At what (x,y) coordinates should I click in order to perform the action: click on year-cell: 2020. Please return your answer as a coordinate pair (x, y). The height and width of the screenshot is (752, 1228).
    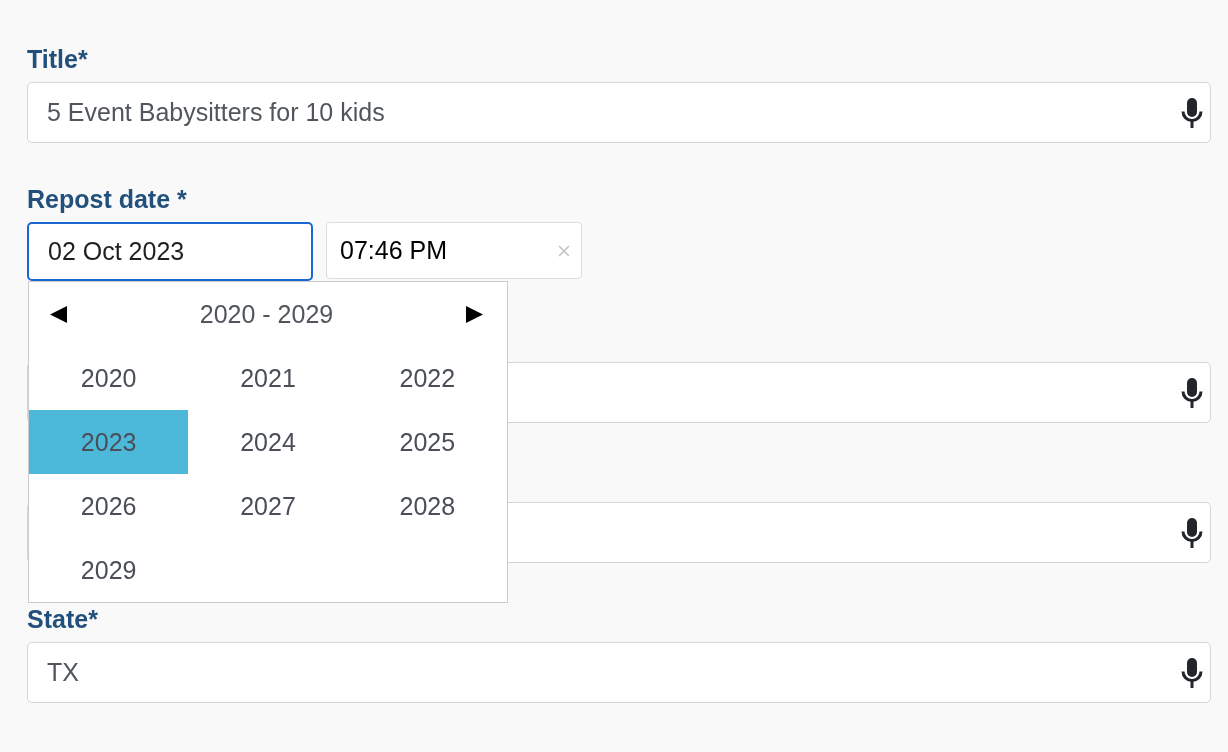
    Looking at the image, I should click on (109, 378).